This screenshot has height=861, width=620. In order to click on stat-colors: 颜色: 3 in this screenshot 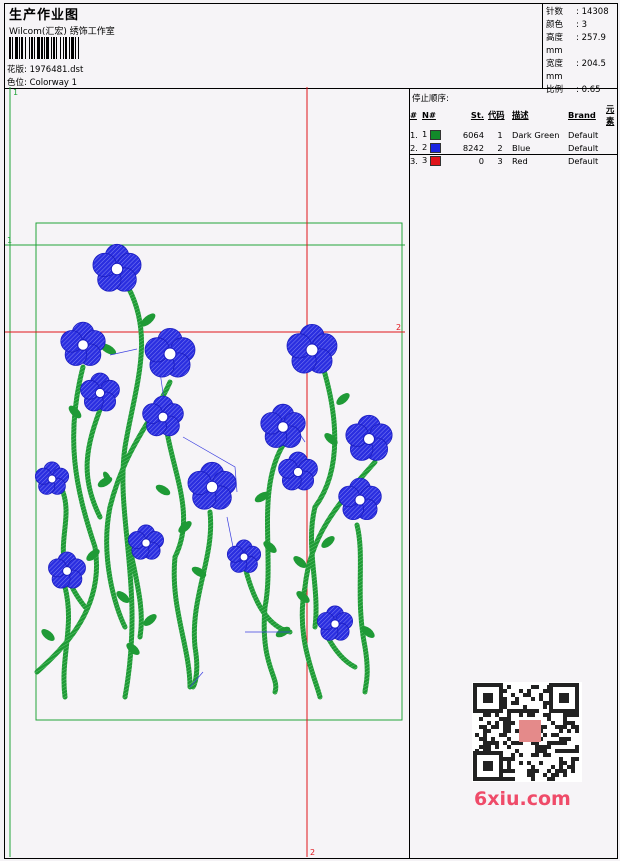, I will do `click(566, 25)`.